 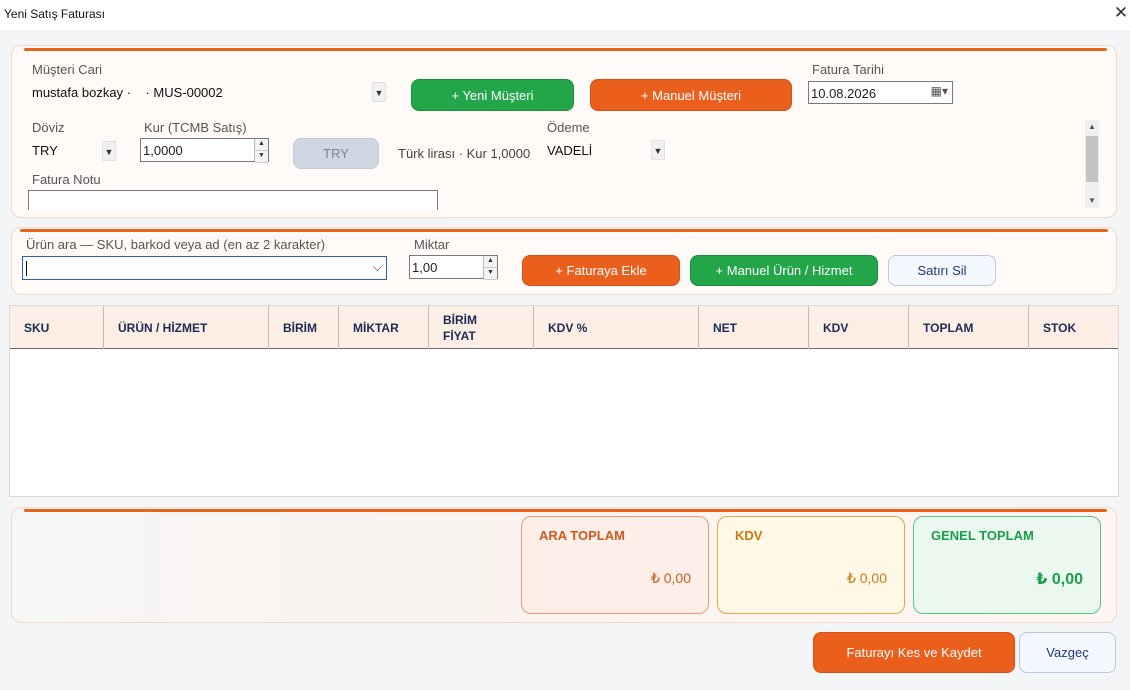 What do you see at coordinates (605, 151) in the screenshot?
I see `payment-select: VADELİ` at bounding box center [605, 151].